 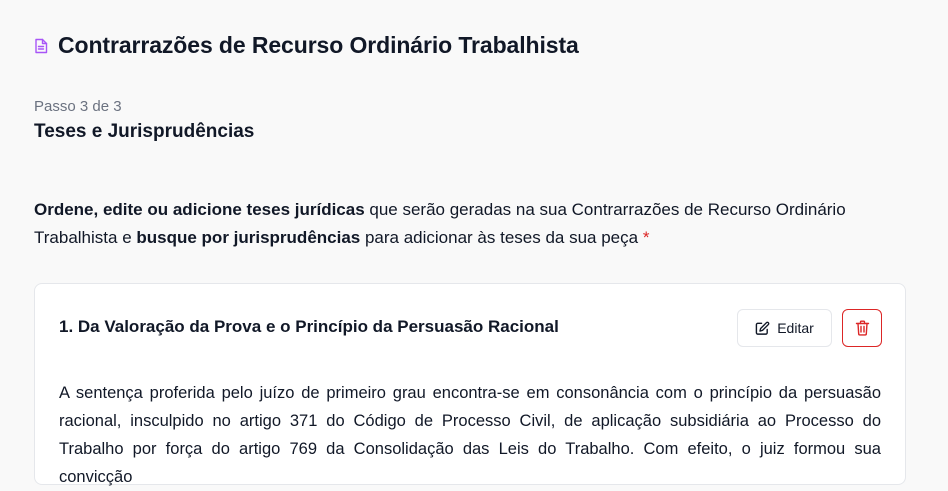 I want to click on step-indicator: Passo 3 de 3, so click(x=78, y=106).